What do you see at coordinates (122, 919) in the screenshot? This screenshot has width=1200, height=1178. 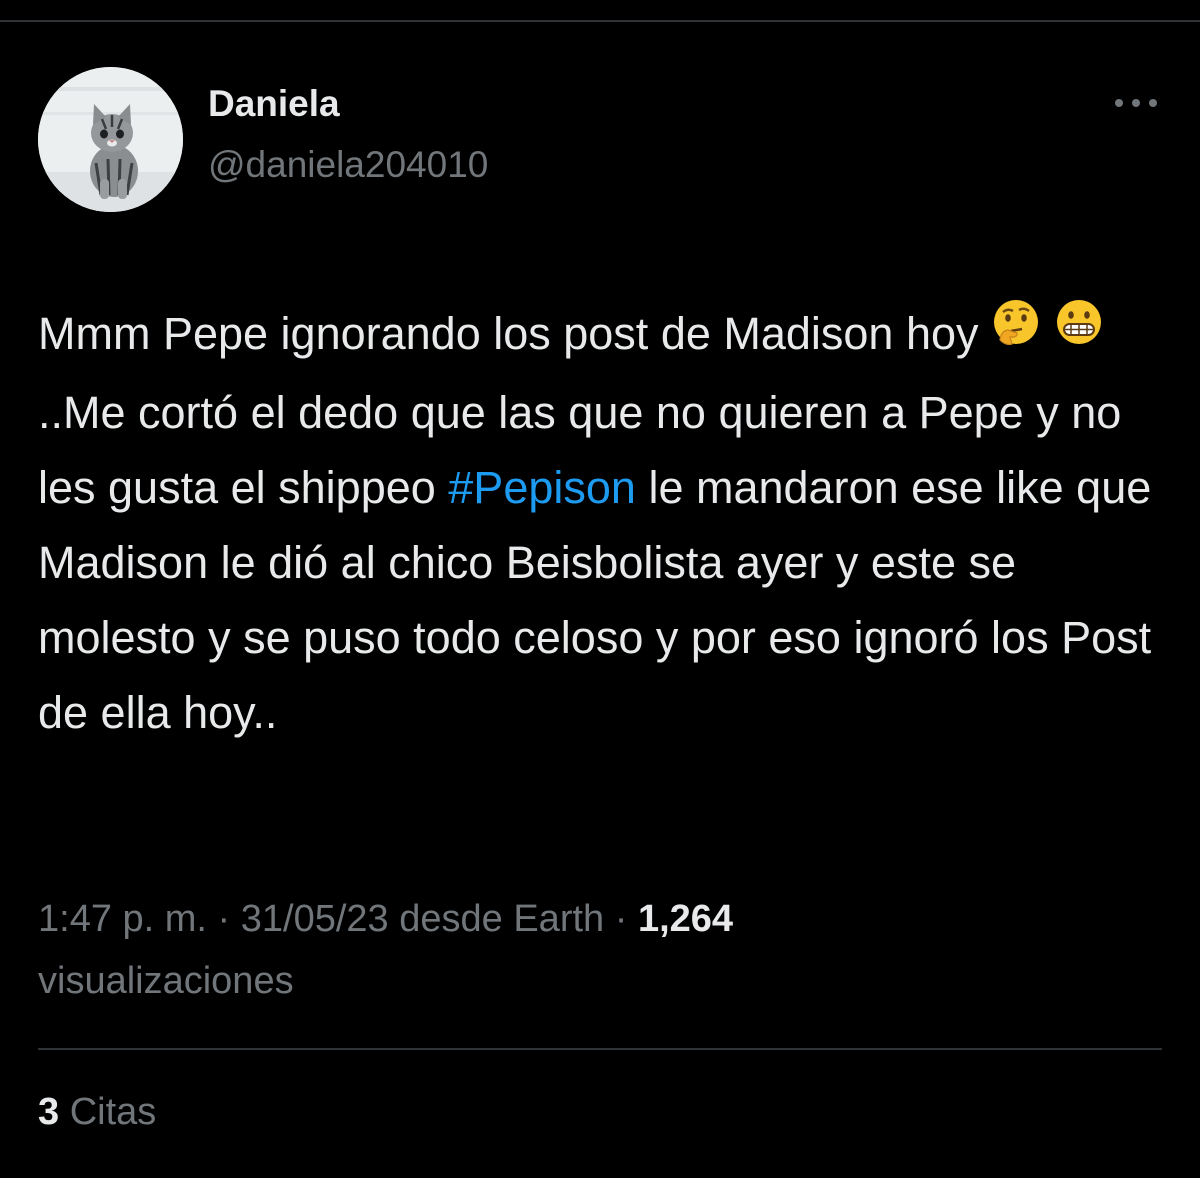 I see `tweet-time: 1:47 p. m.` at bounding box center [122, 919].